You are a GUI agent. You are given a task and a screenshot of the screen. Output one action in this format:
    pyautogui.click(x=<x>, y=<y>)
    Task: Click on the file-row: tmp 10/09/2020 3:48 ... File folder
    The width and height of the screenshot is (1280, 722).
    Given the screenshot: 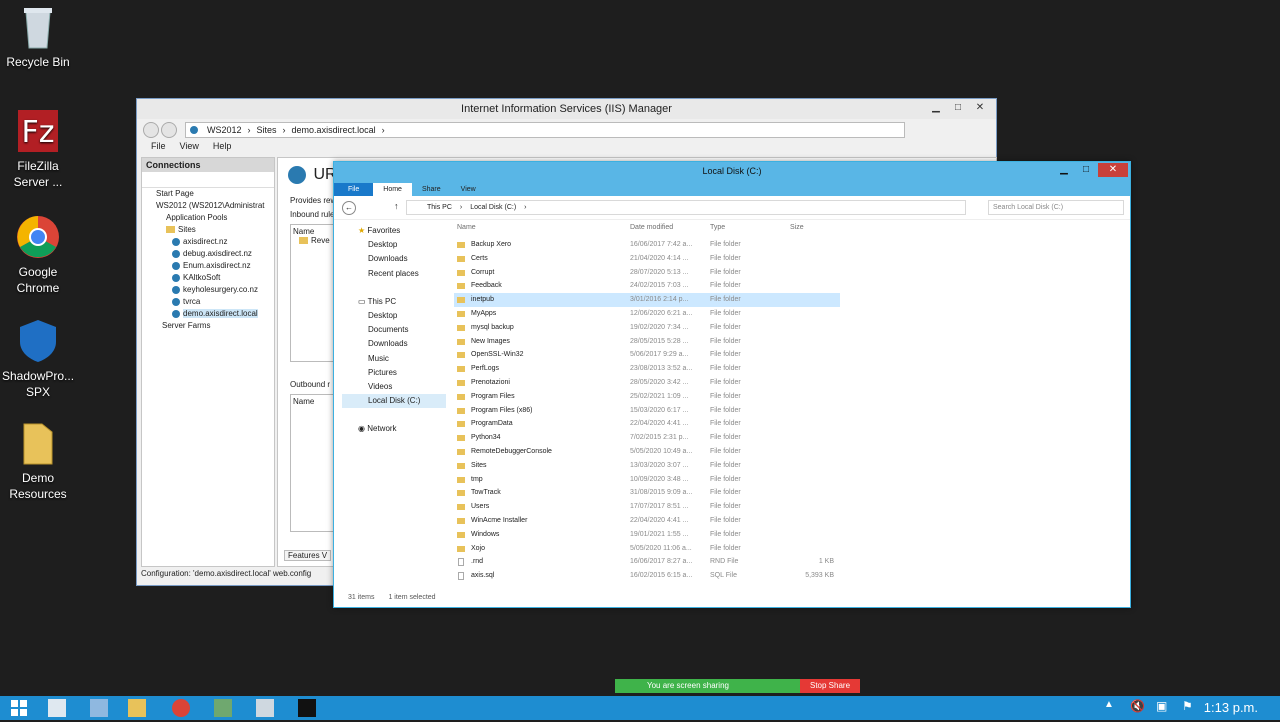 What is the action you would take?
    pyautogui.click(x=647, y=480)
    